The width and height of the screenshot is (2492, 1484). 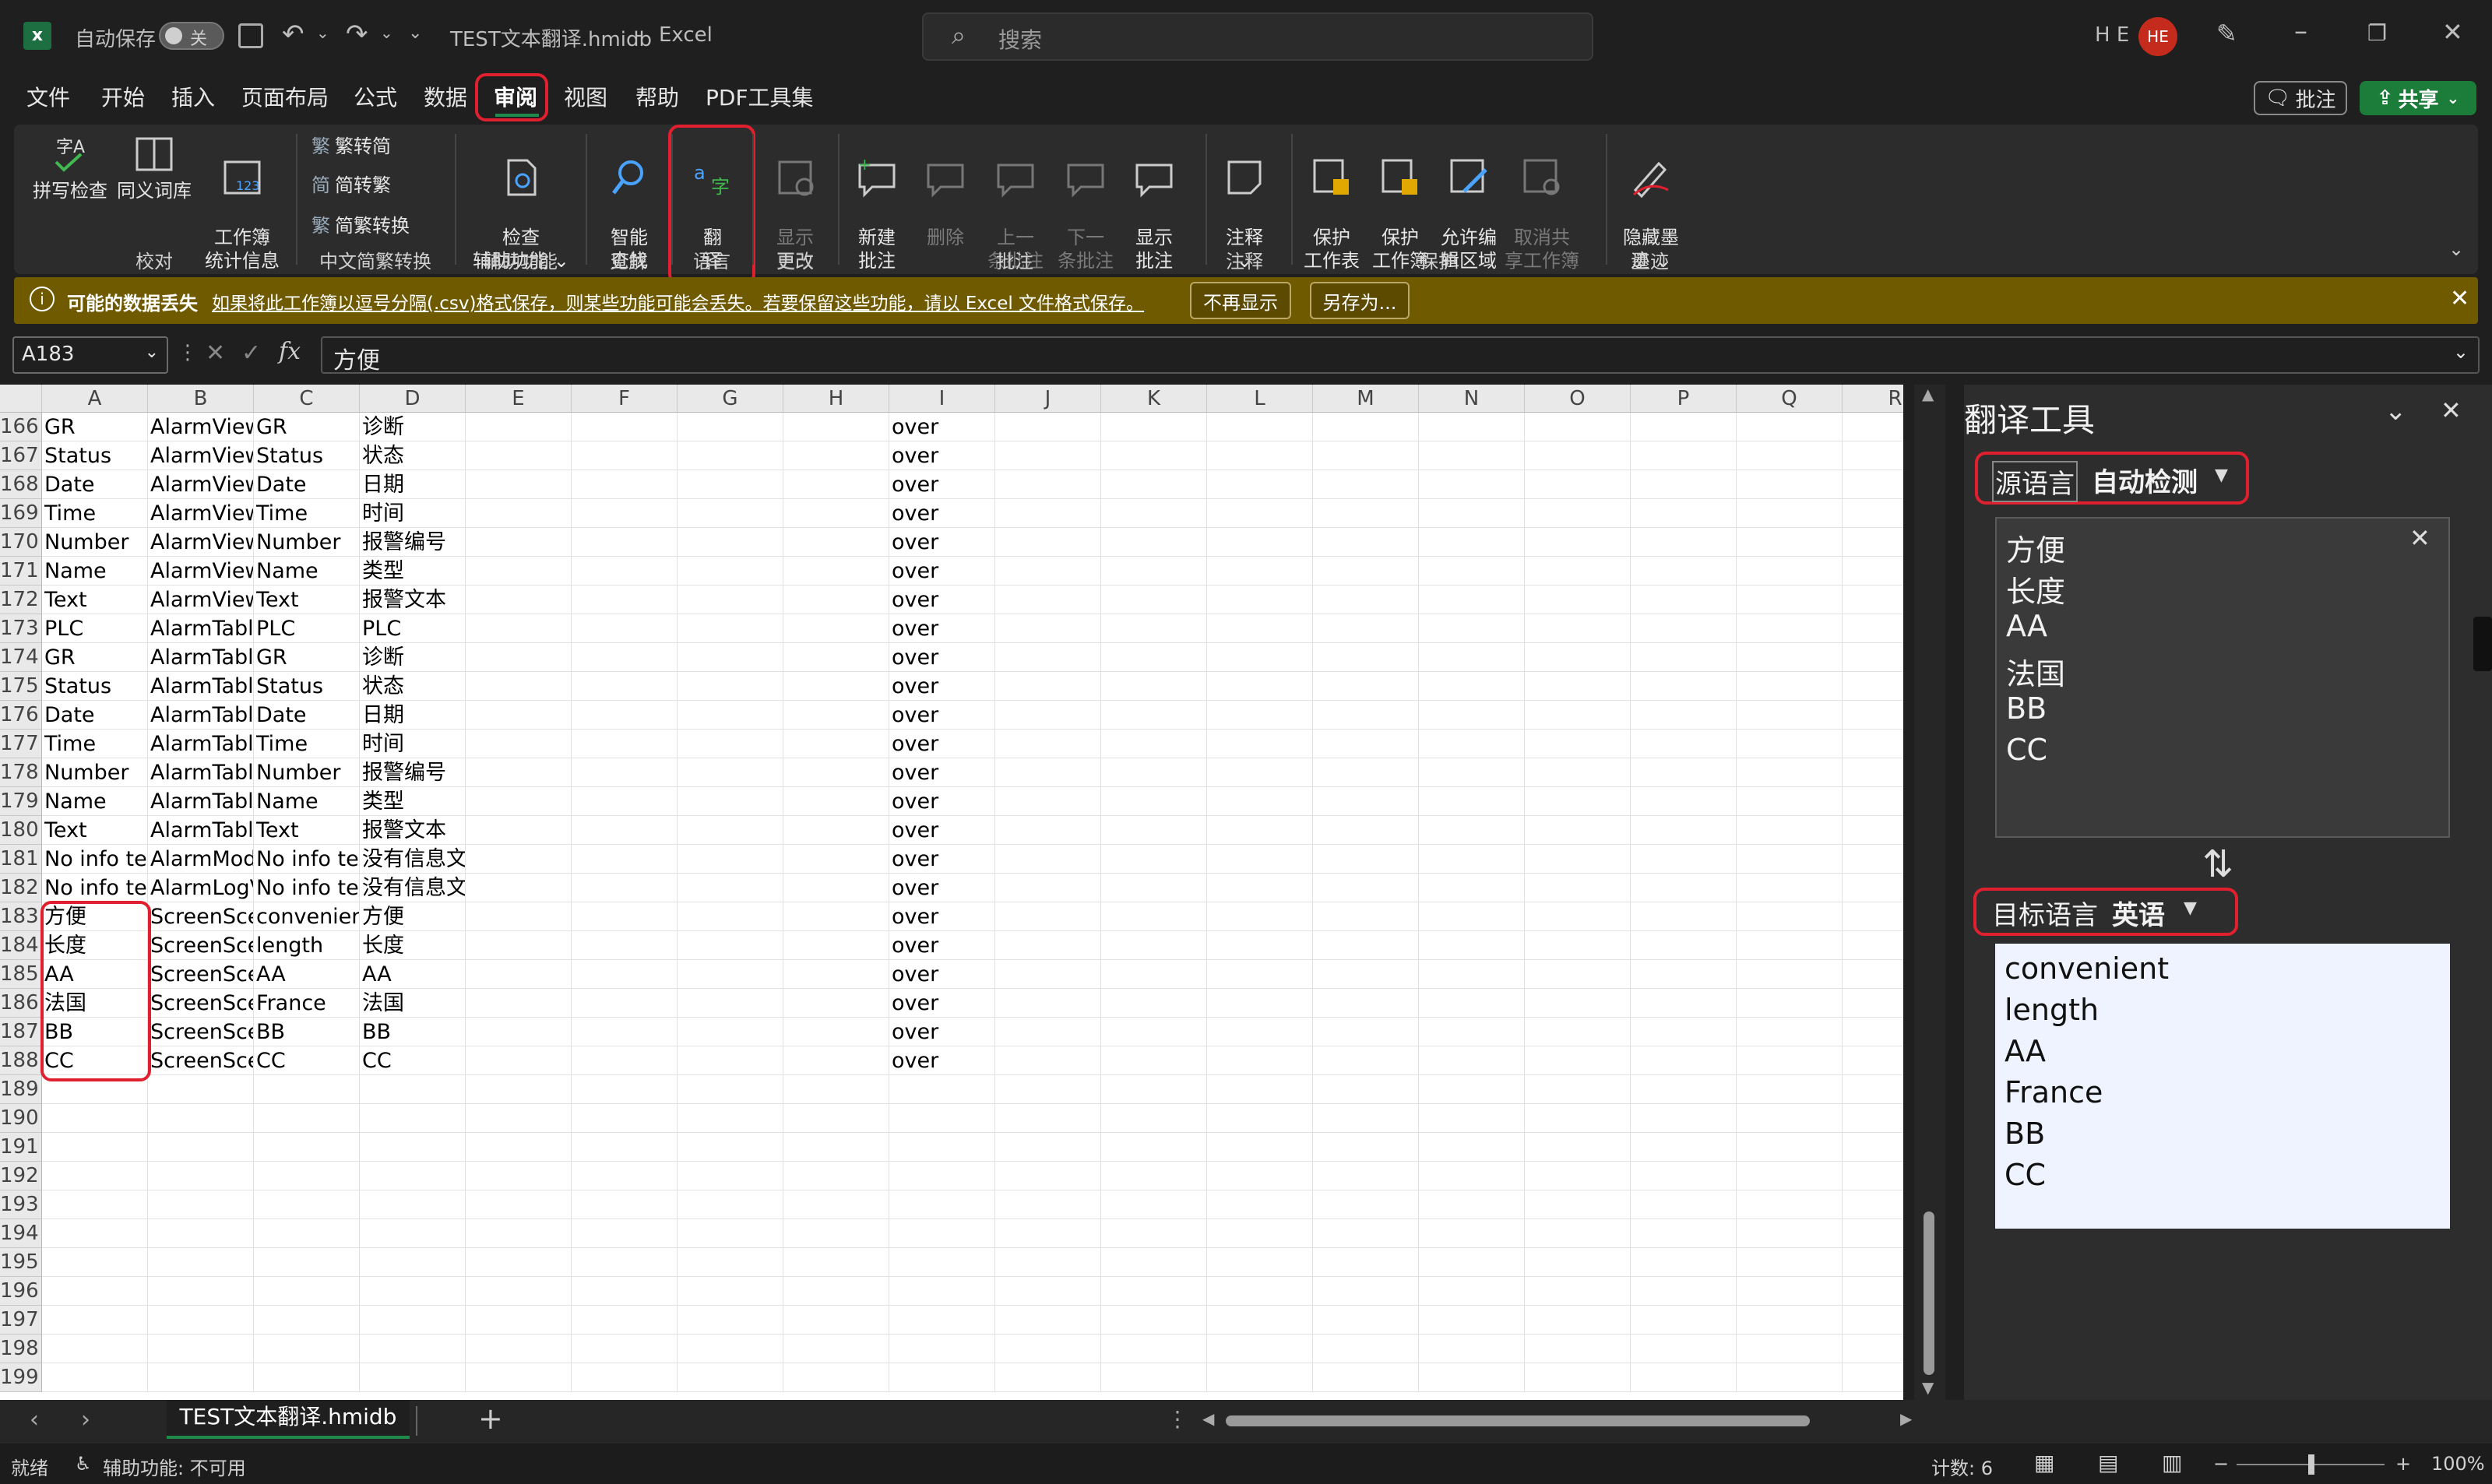 I want to click on table-cell: 报警文本, so click(x=413, y=831).